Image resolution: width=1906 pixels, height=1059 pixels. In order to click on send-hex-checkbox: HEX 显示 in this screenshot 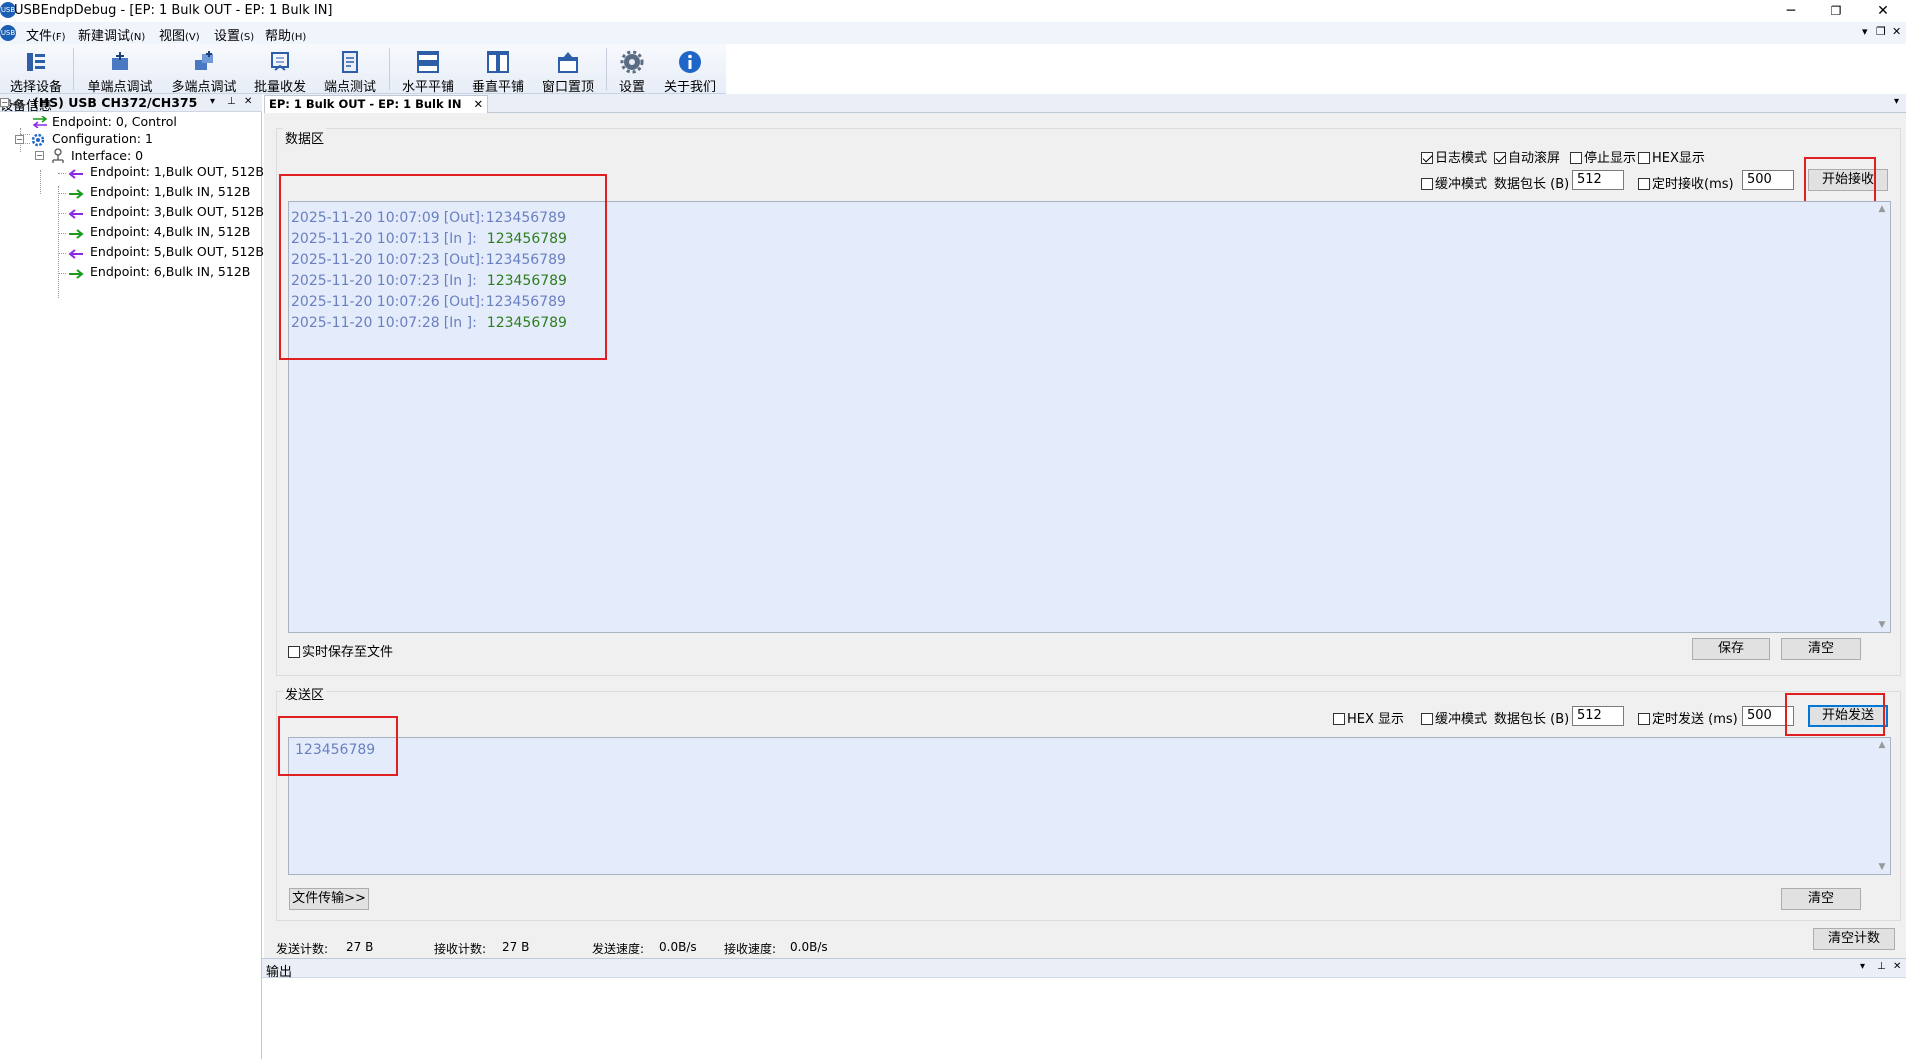, I will do `click(1368, 717)`.